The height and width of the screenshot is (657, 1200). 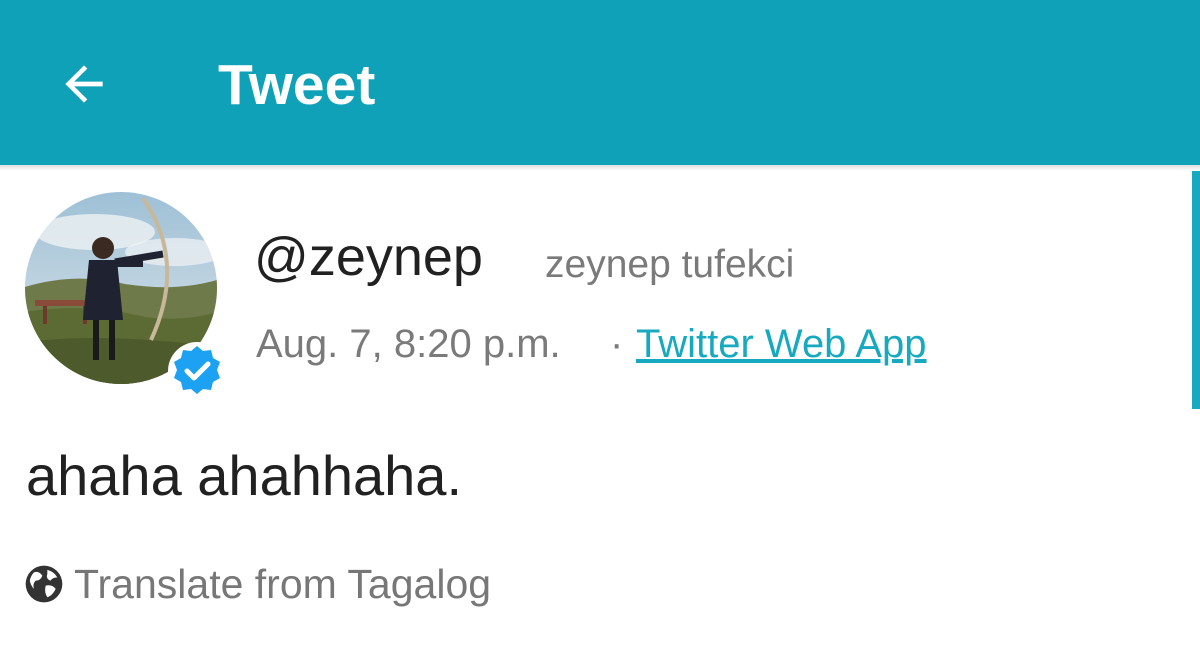 I want to click on translate-button: Translate from Tagalog, so click(x=257, y=584).